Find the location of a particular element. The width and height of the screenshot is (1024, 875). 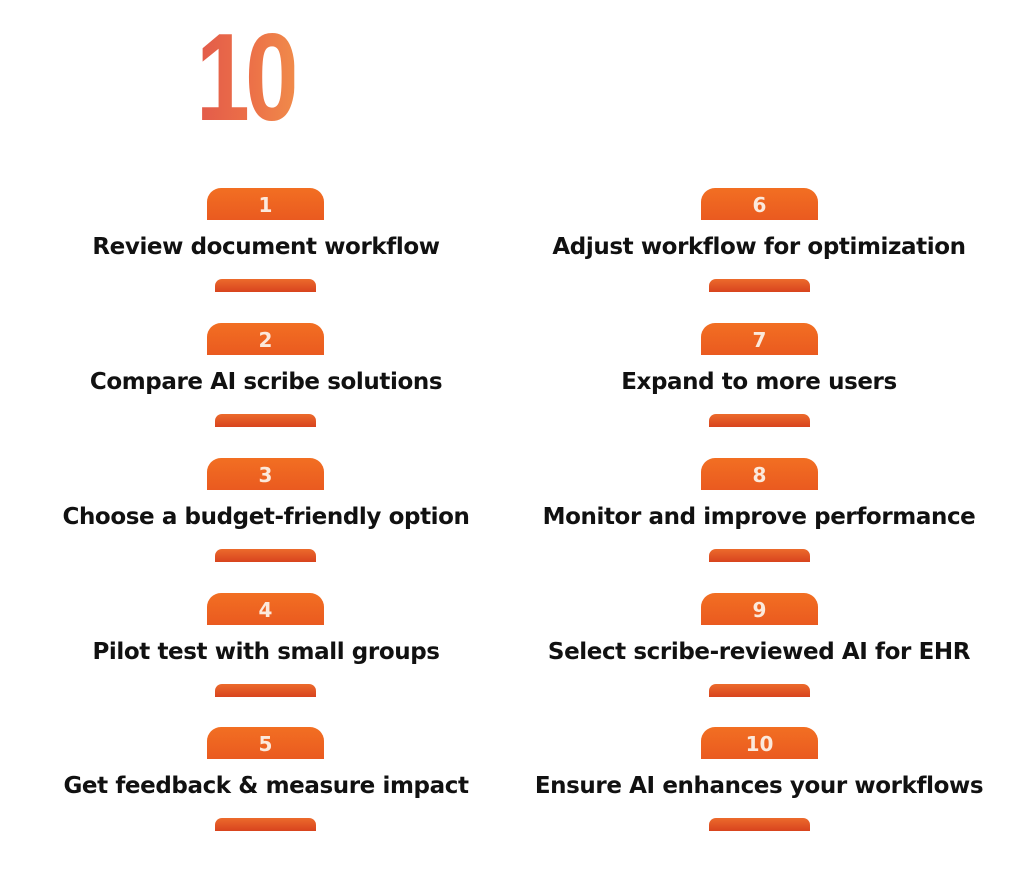

step-title: Get feedback & measure impact is located at coordinates (266, 786).